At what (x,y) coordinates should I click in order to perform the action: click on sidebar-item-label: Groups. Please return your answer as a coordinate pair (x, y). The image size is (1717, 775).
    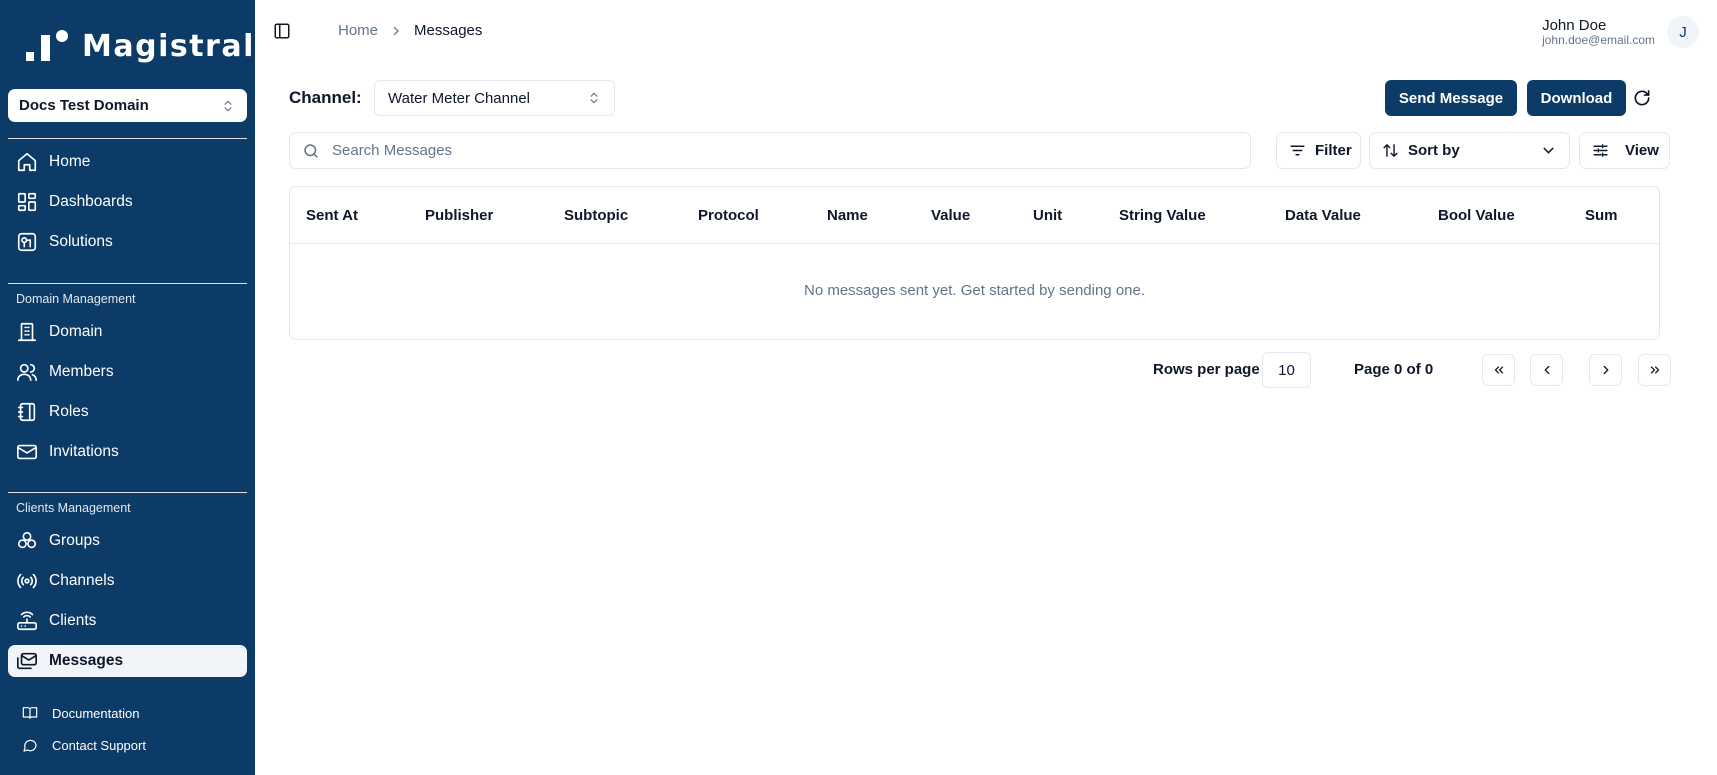
    Looking at the image, I should click on (74, 540).